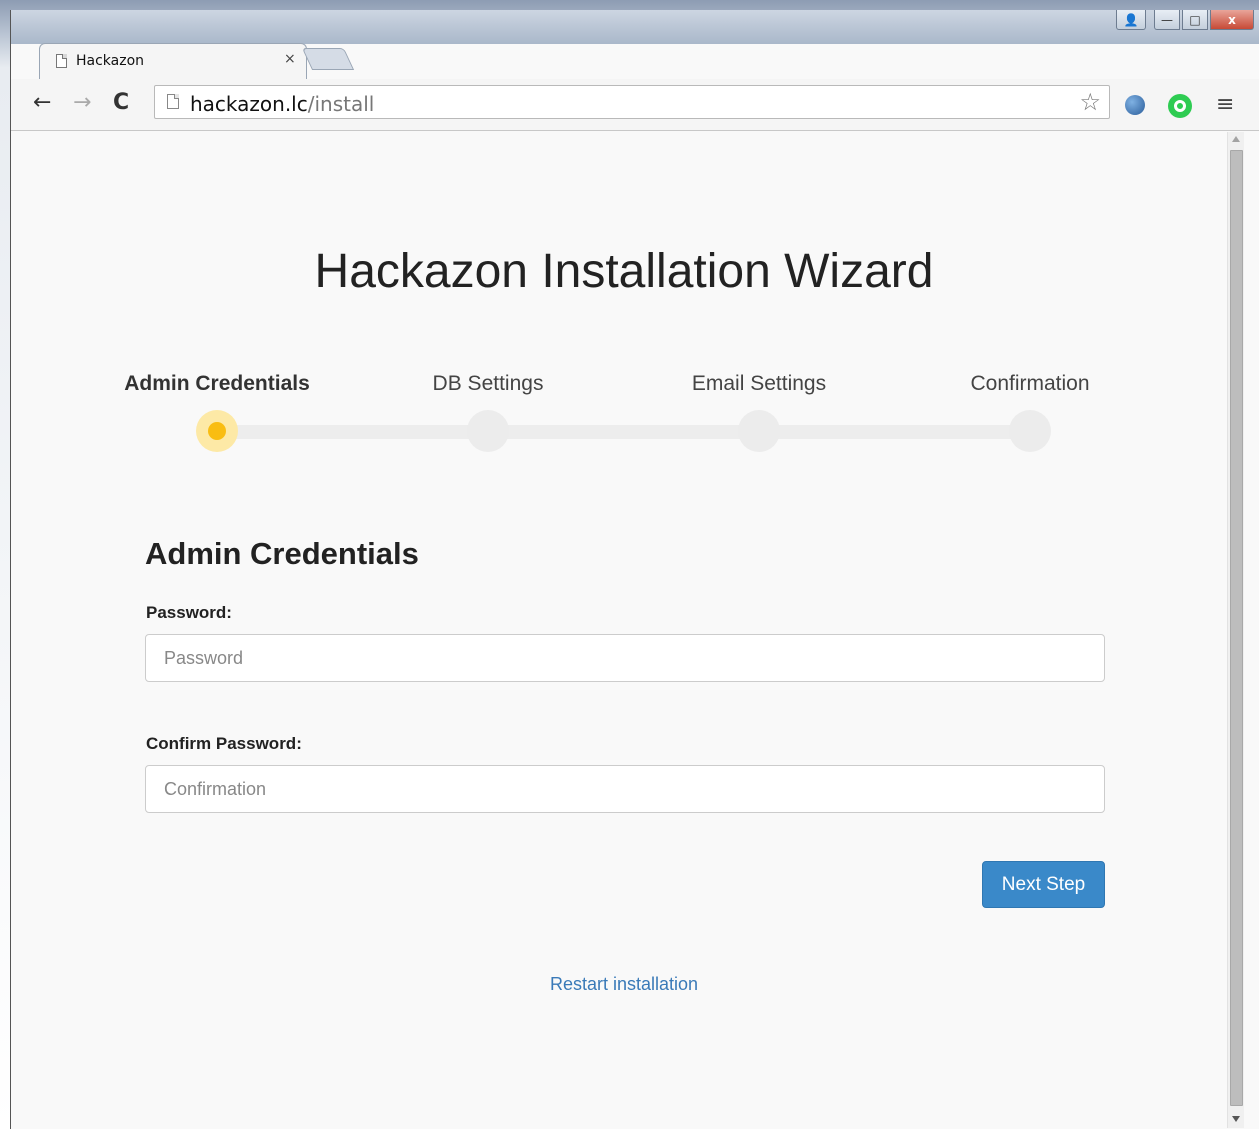 The width and height of the screenshot is (1259, 1129). What do you see at coordinates (1030, 431) in the screenshot?
I see `step-dot-confirmation` at bounding box center [1030, 431].